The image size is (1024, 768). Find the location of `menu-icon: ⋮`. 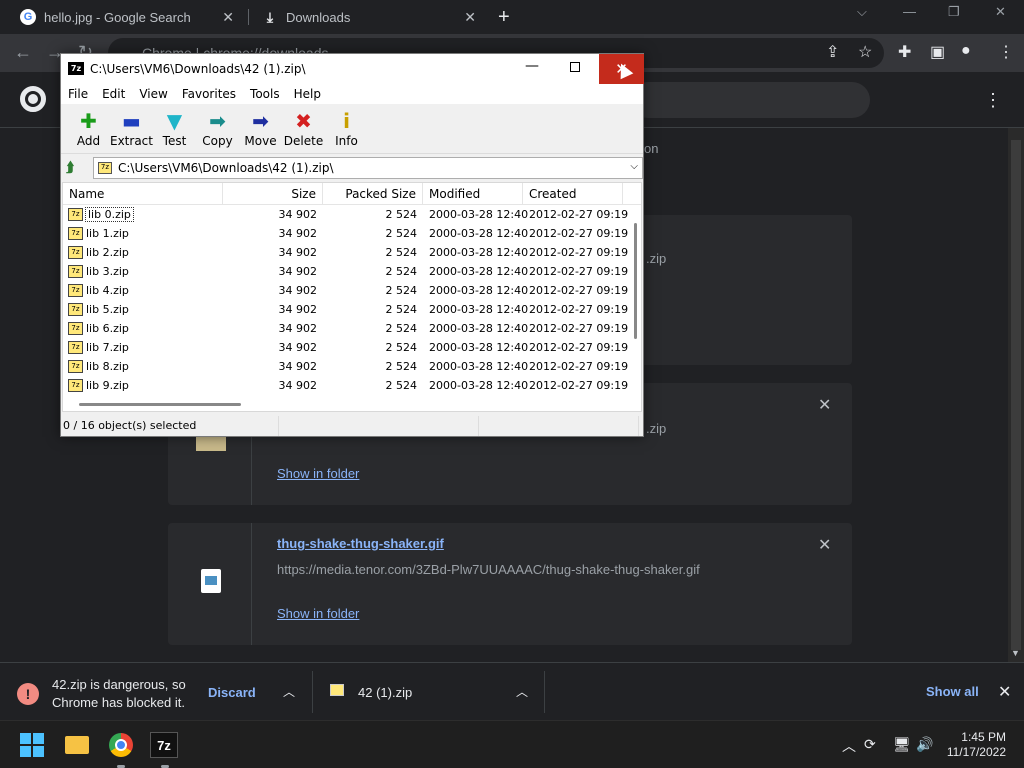

menu-icon: ⋮ is located at coordinates (1006, 52).